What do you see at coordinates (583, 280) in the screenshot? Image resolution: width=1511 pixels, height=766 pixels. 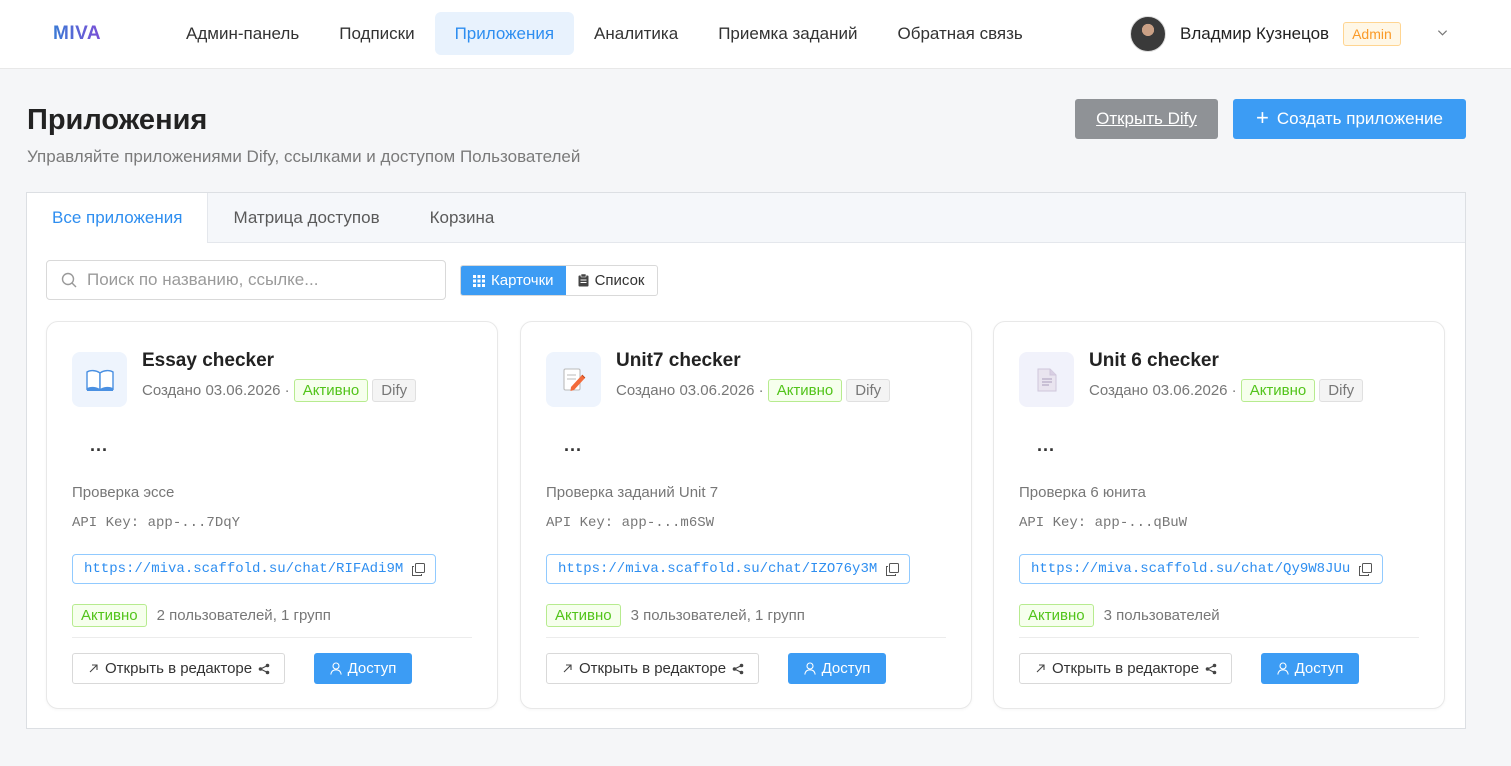 I see `clipboard-icon` at bounding box center [583, 280].